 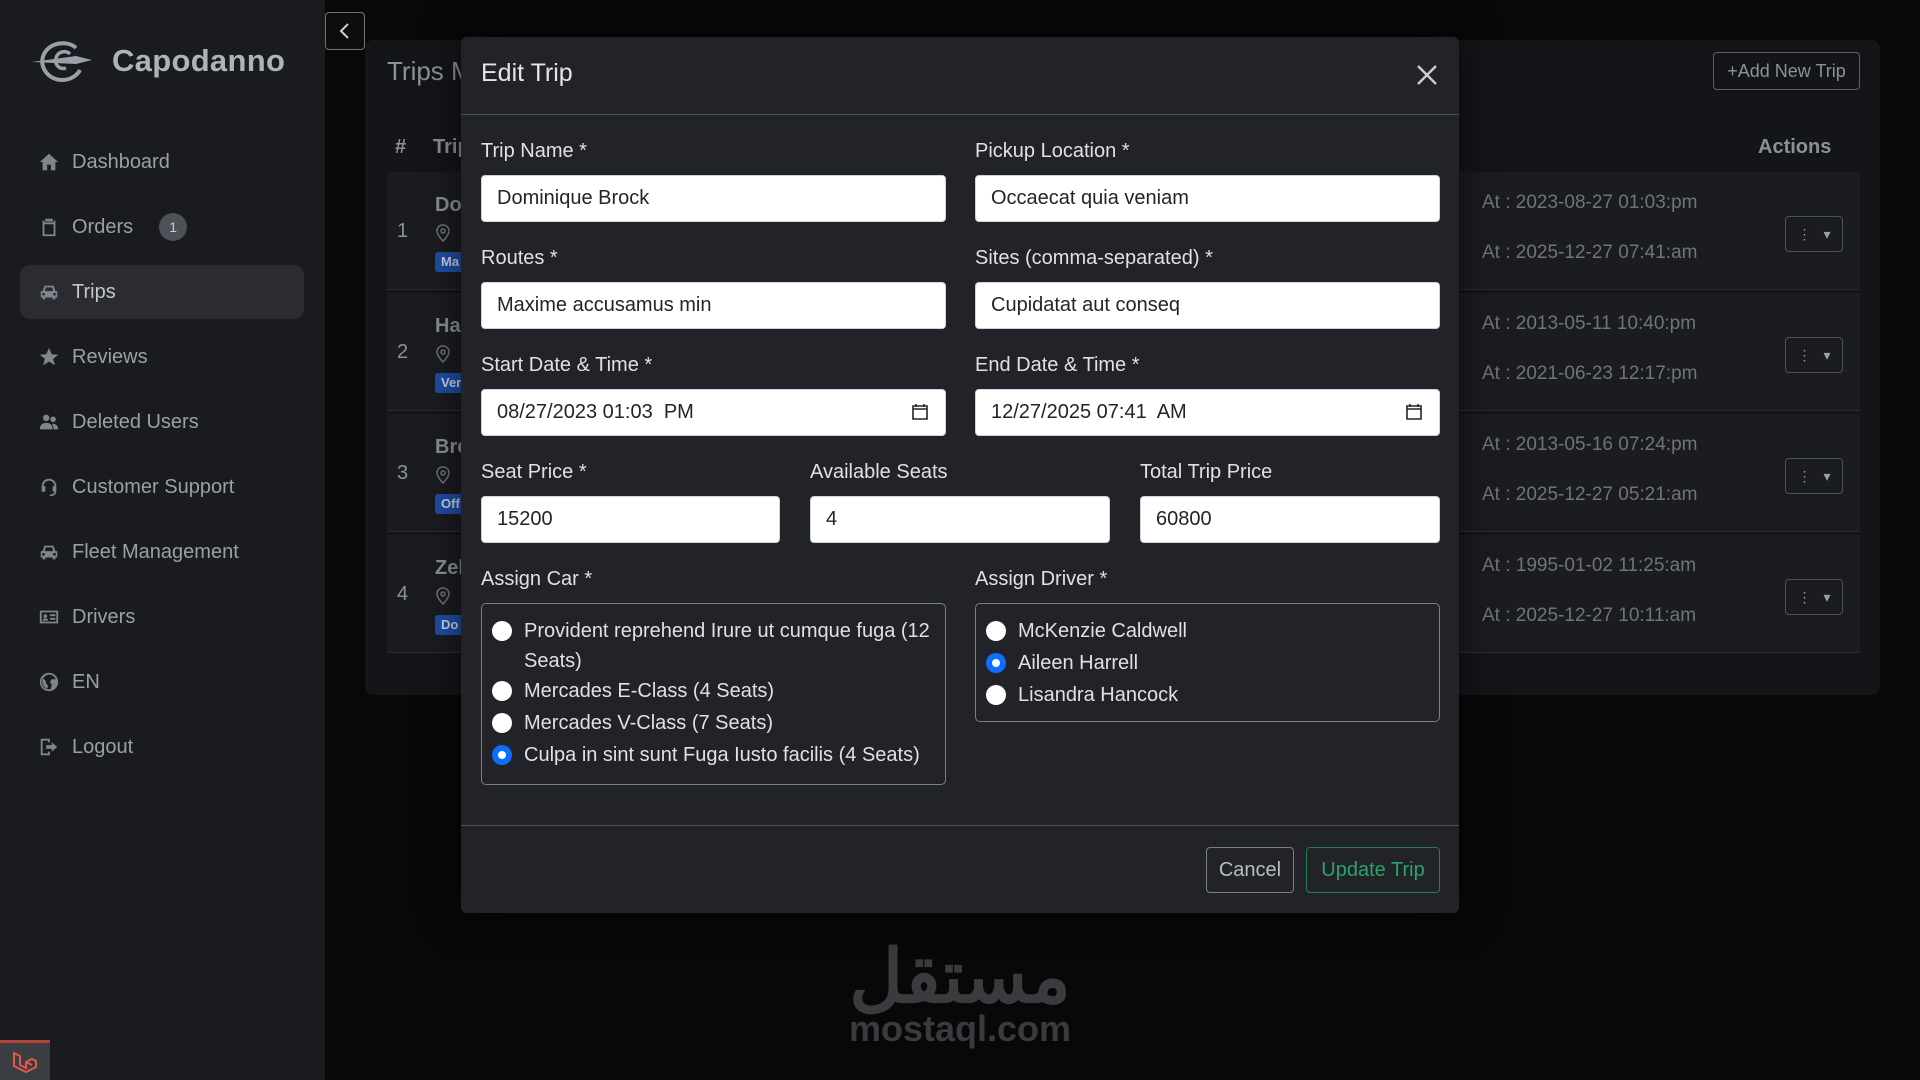 What do you see at coordinates (162, 357) in the screenshot?
I see `sidebar-item-reviews: Reviews` at bounding box center [162, 357].